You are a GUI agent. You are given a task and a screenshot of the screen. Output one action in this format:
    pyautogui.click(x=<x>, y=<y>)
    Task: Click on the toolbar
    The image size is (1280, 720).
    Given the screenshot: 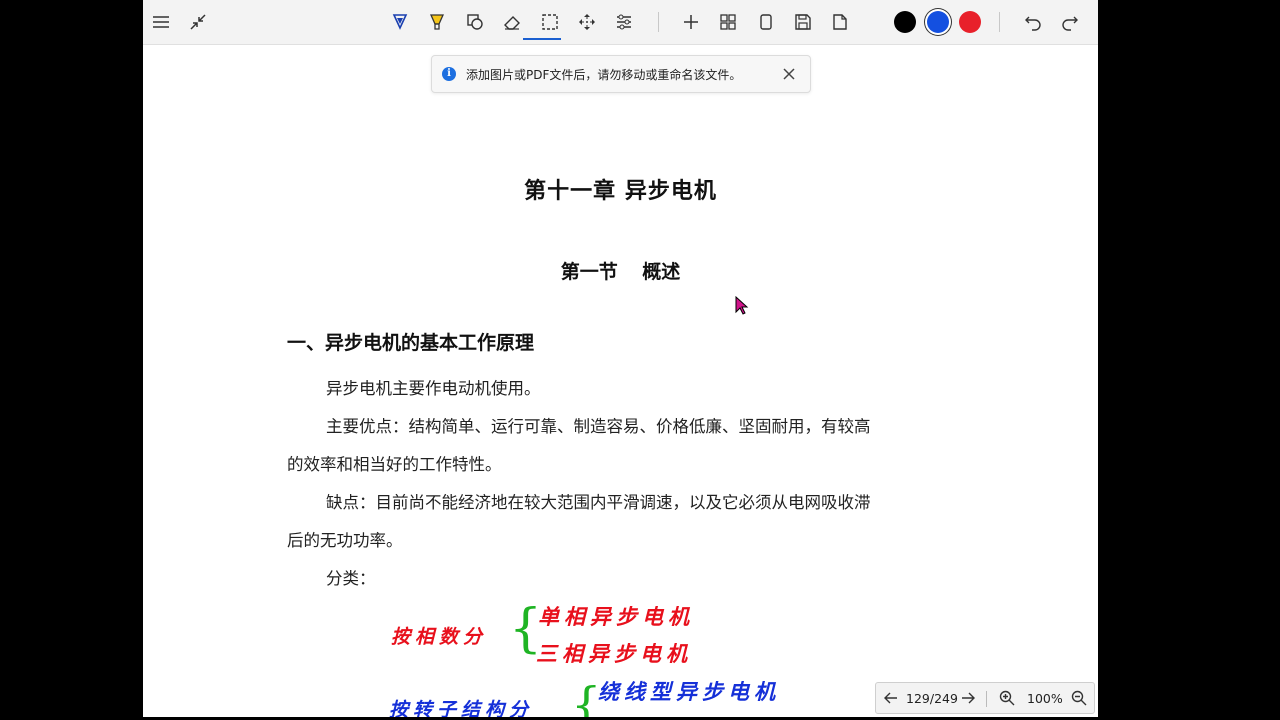 What is the action you would take?
    pyautogui.click(x=620, y=22)
    